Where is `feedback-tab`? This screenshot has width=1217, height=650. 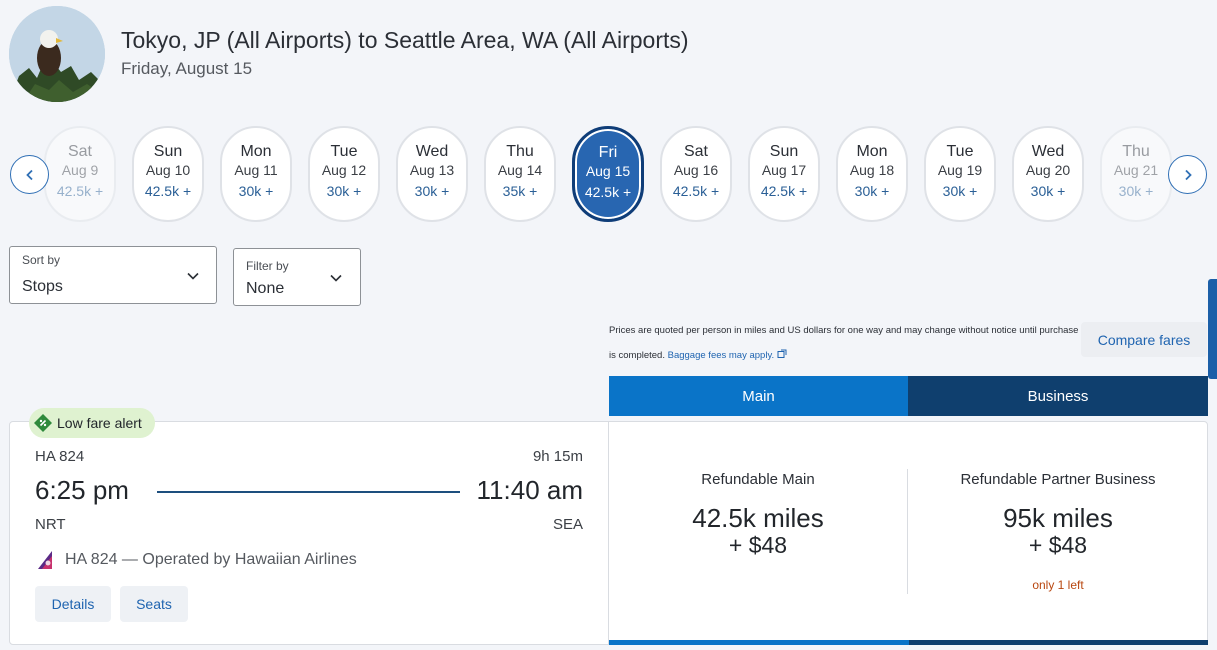
feedback-tab is located at coordinates (1212, 329).